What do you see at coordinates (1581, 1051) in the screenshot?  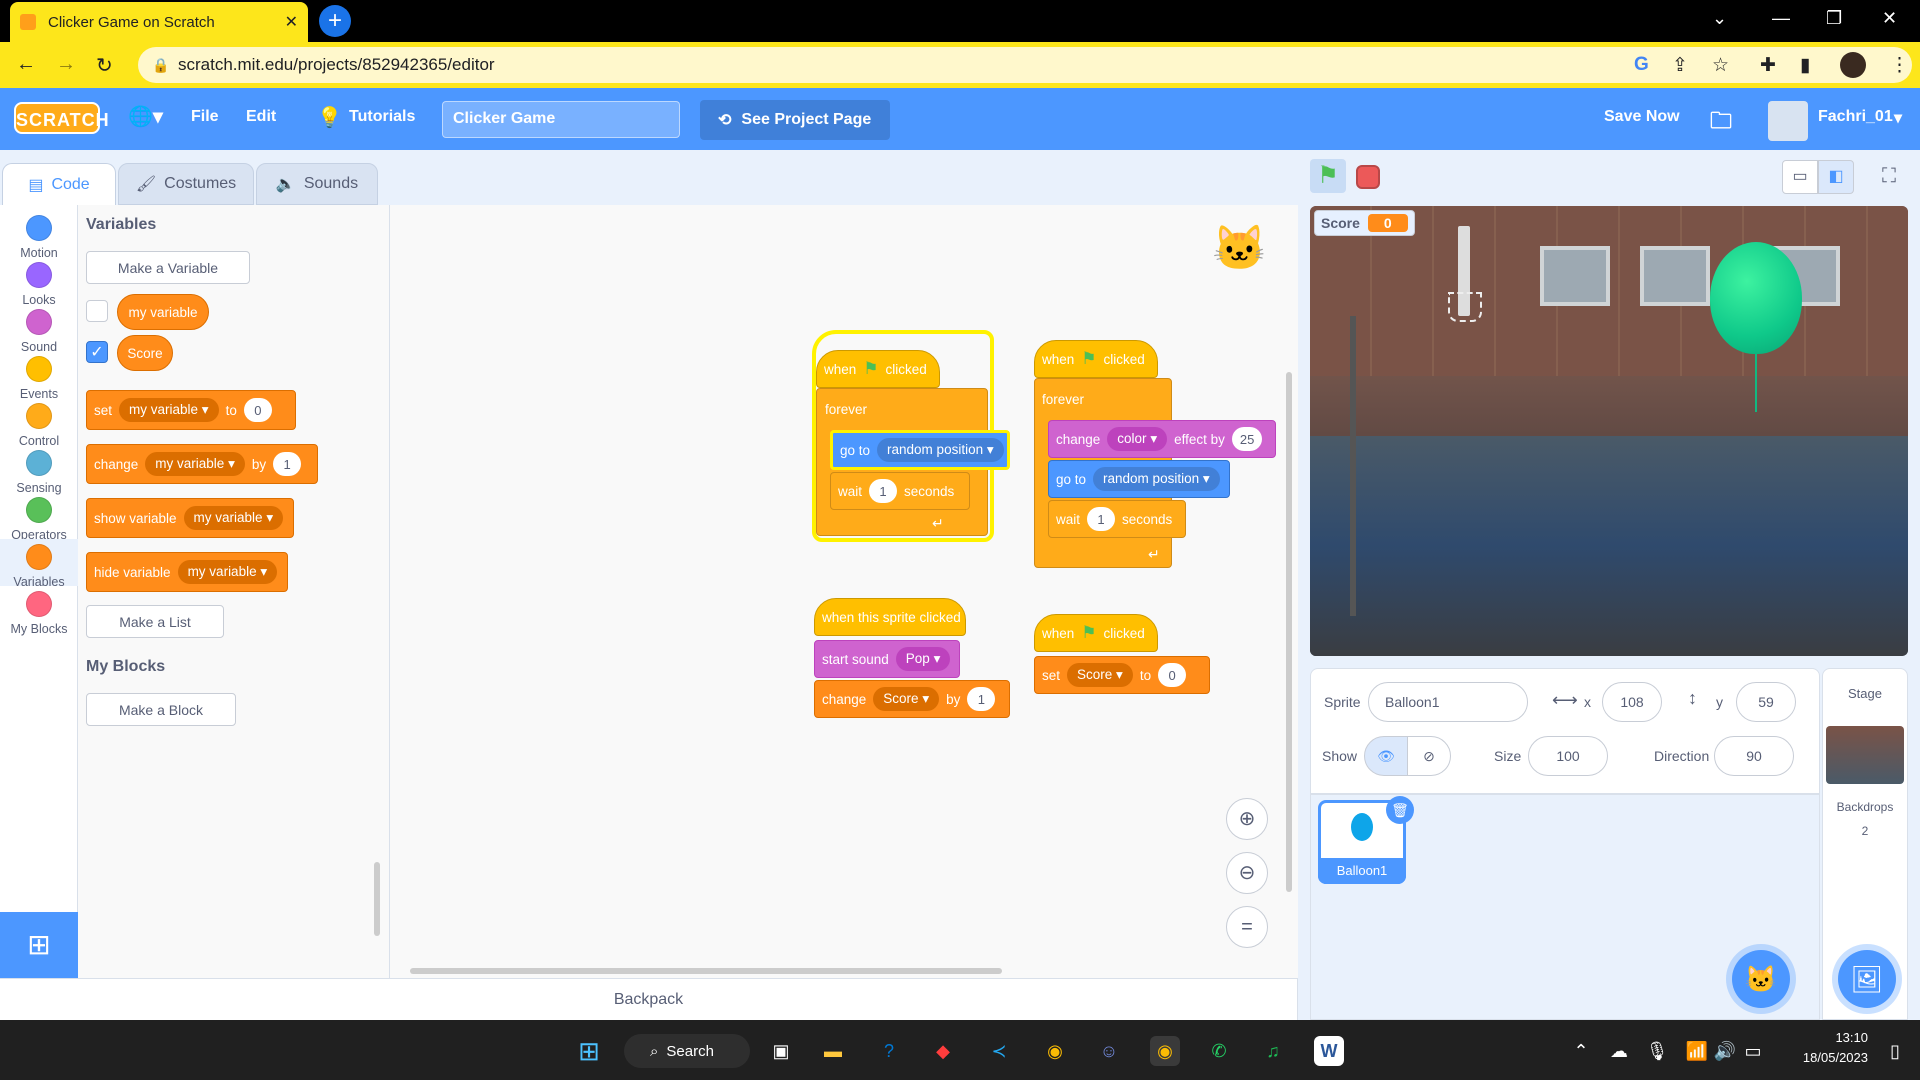 I see `tray-chevron-up-icon: ⌃` at bounding box center [1581, 1051].